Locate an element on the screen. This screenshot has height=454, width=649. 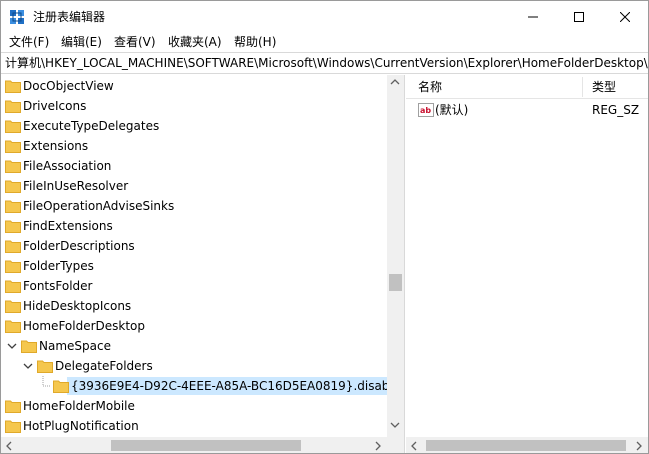
tree-vertical-scrollbar is located at coordinates (395, 256).